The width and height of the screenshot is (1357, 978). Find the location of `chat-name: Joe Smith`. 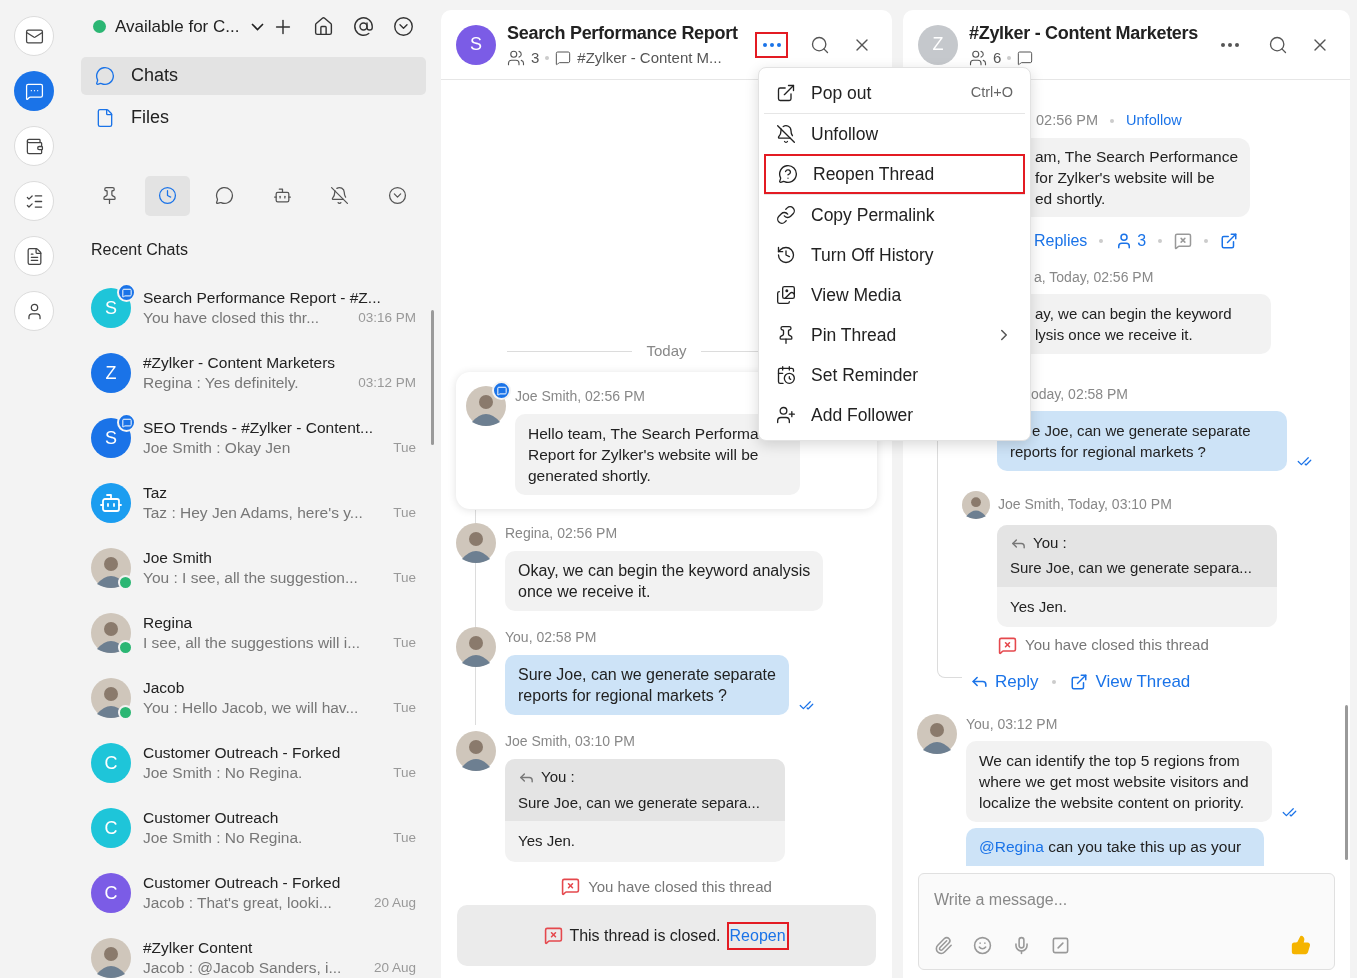

chat-name: Joe Smith is located at coordinates (178, 557).